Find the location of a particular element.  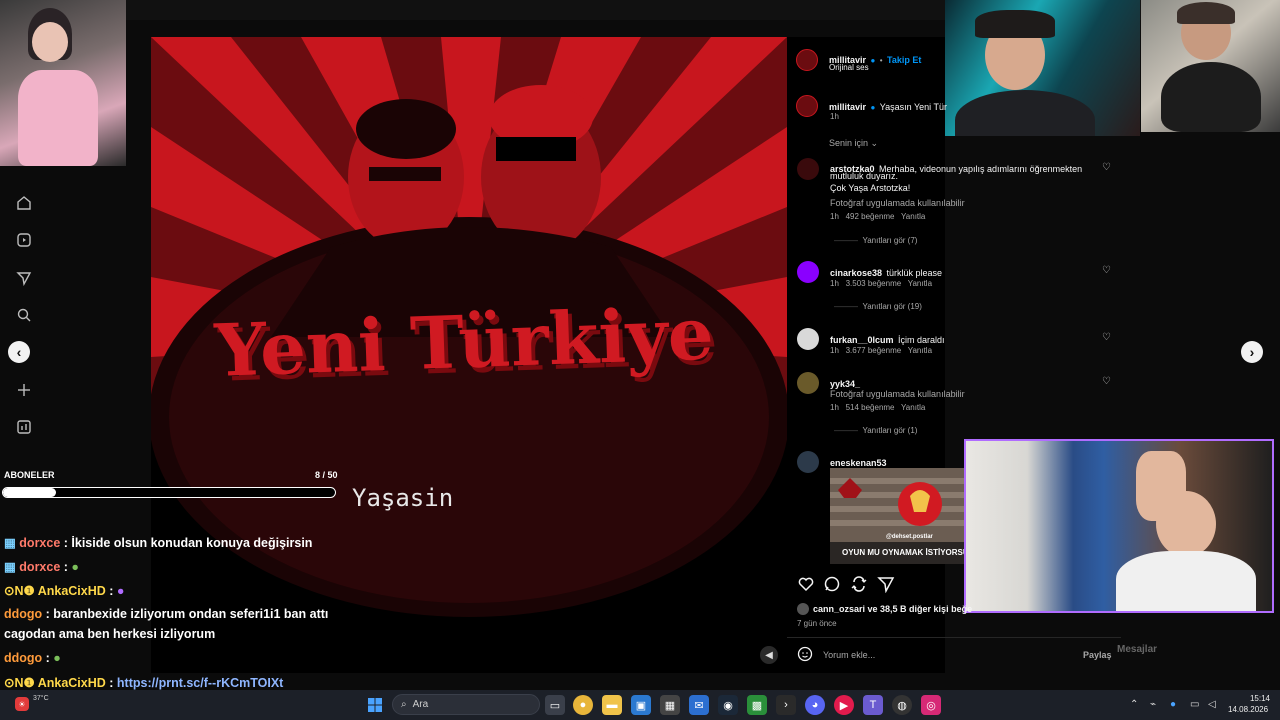

share-button: Paylaş is located at coordinates (1097, 655).